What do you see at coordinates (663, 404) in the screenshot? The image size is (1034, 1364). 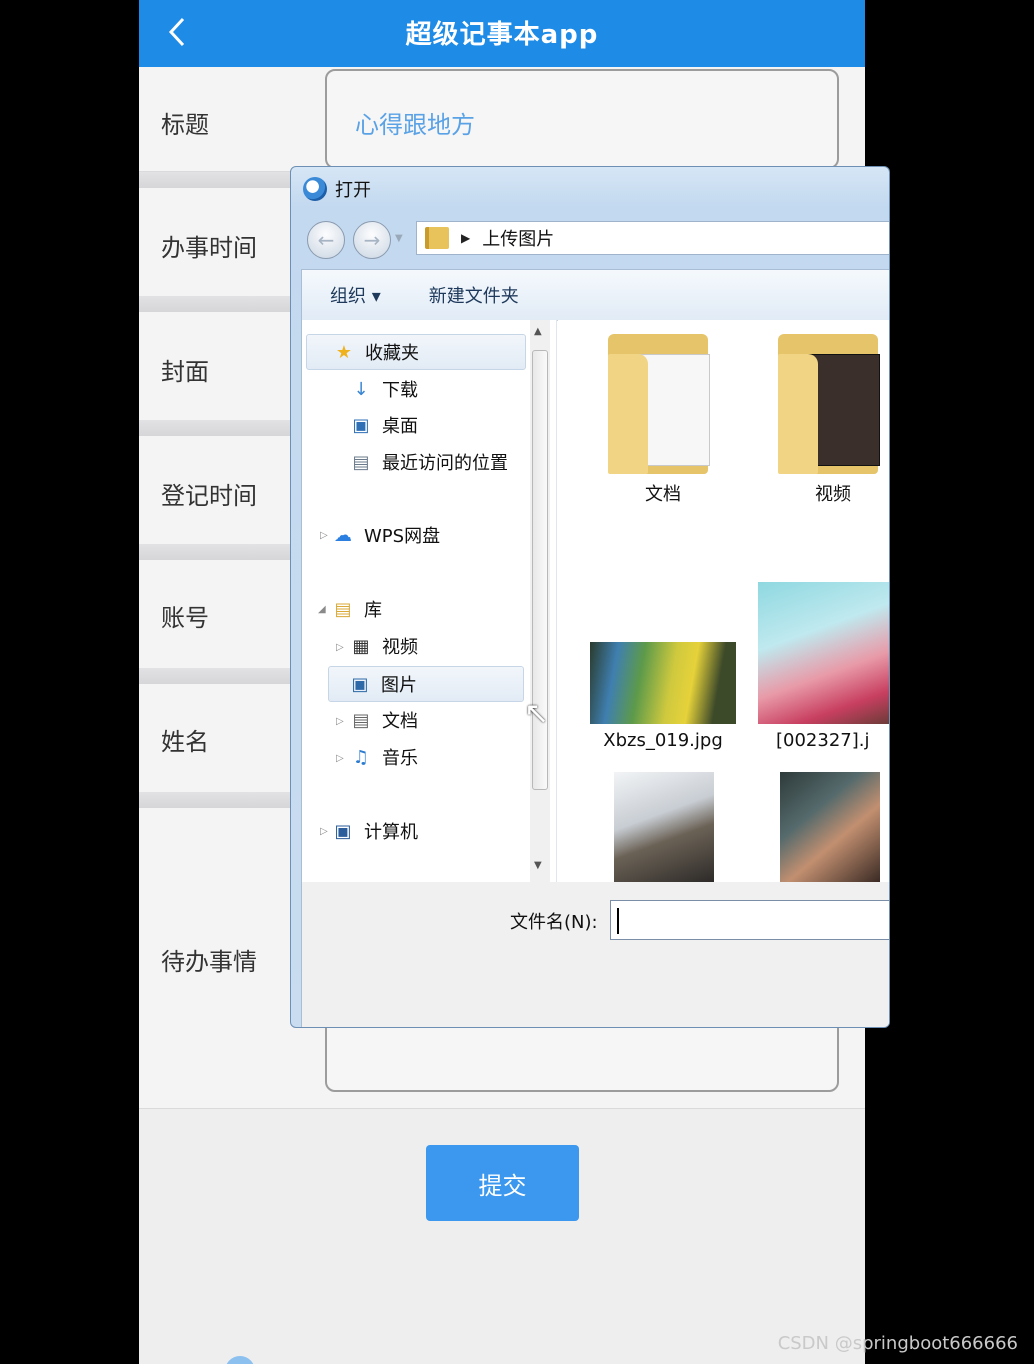 I see `folder-documents-icon` at bounding box center [663, 404].